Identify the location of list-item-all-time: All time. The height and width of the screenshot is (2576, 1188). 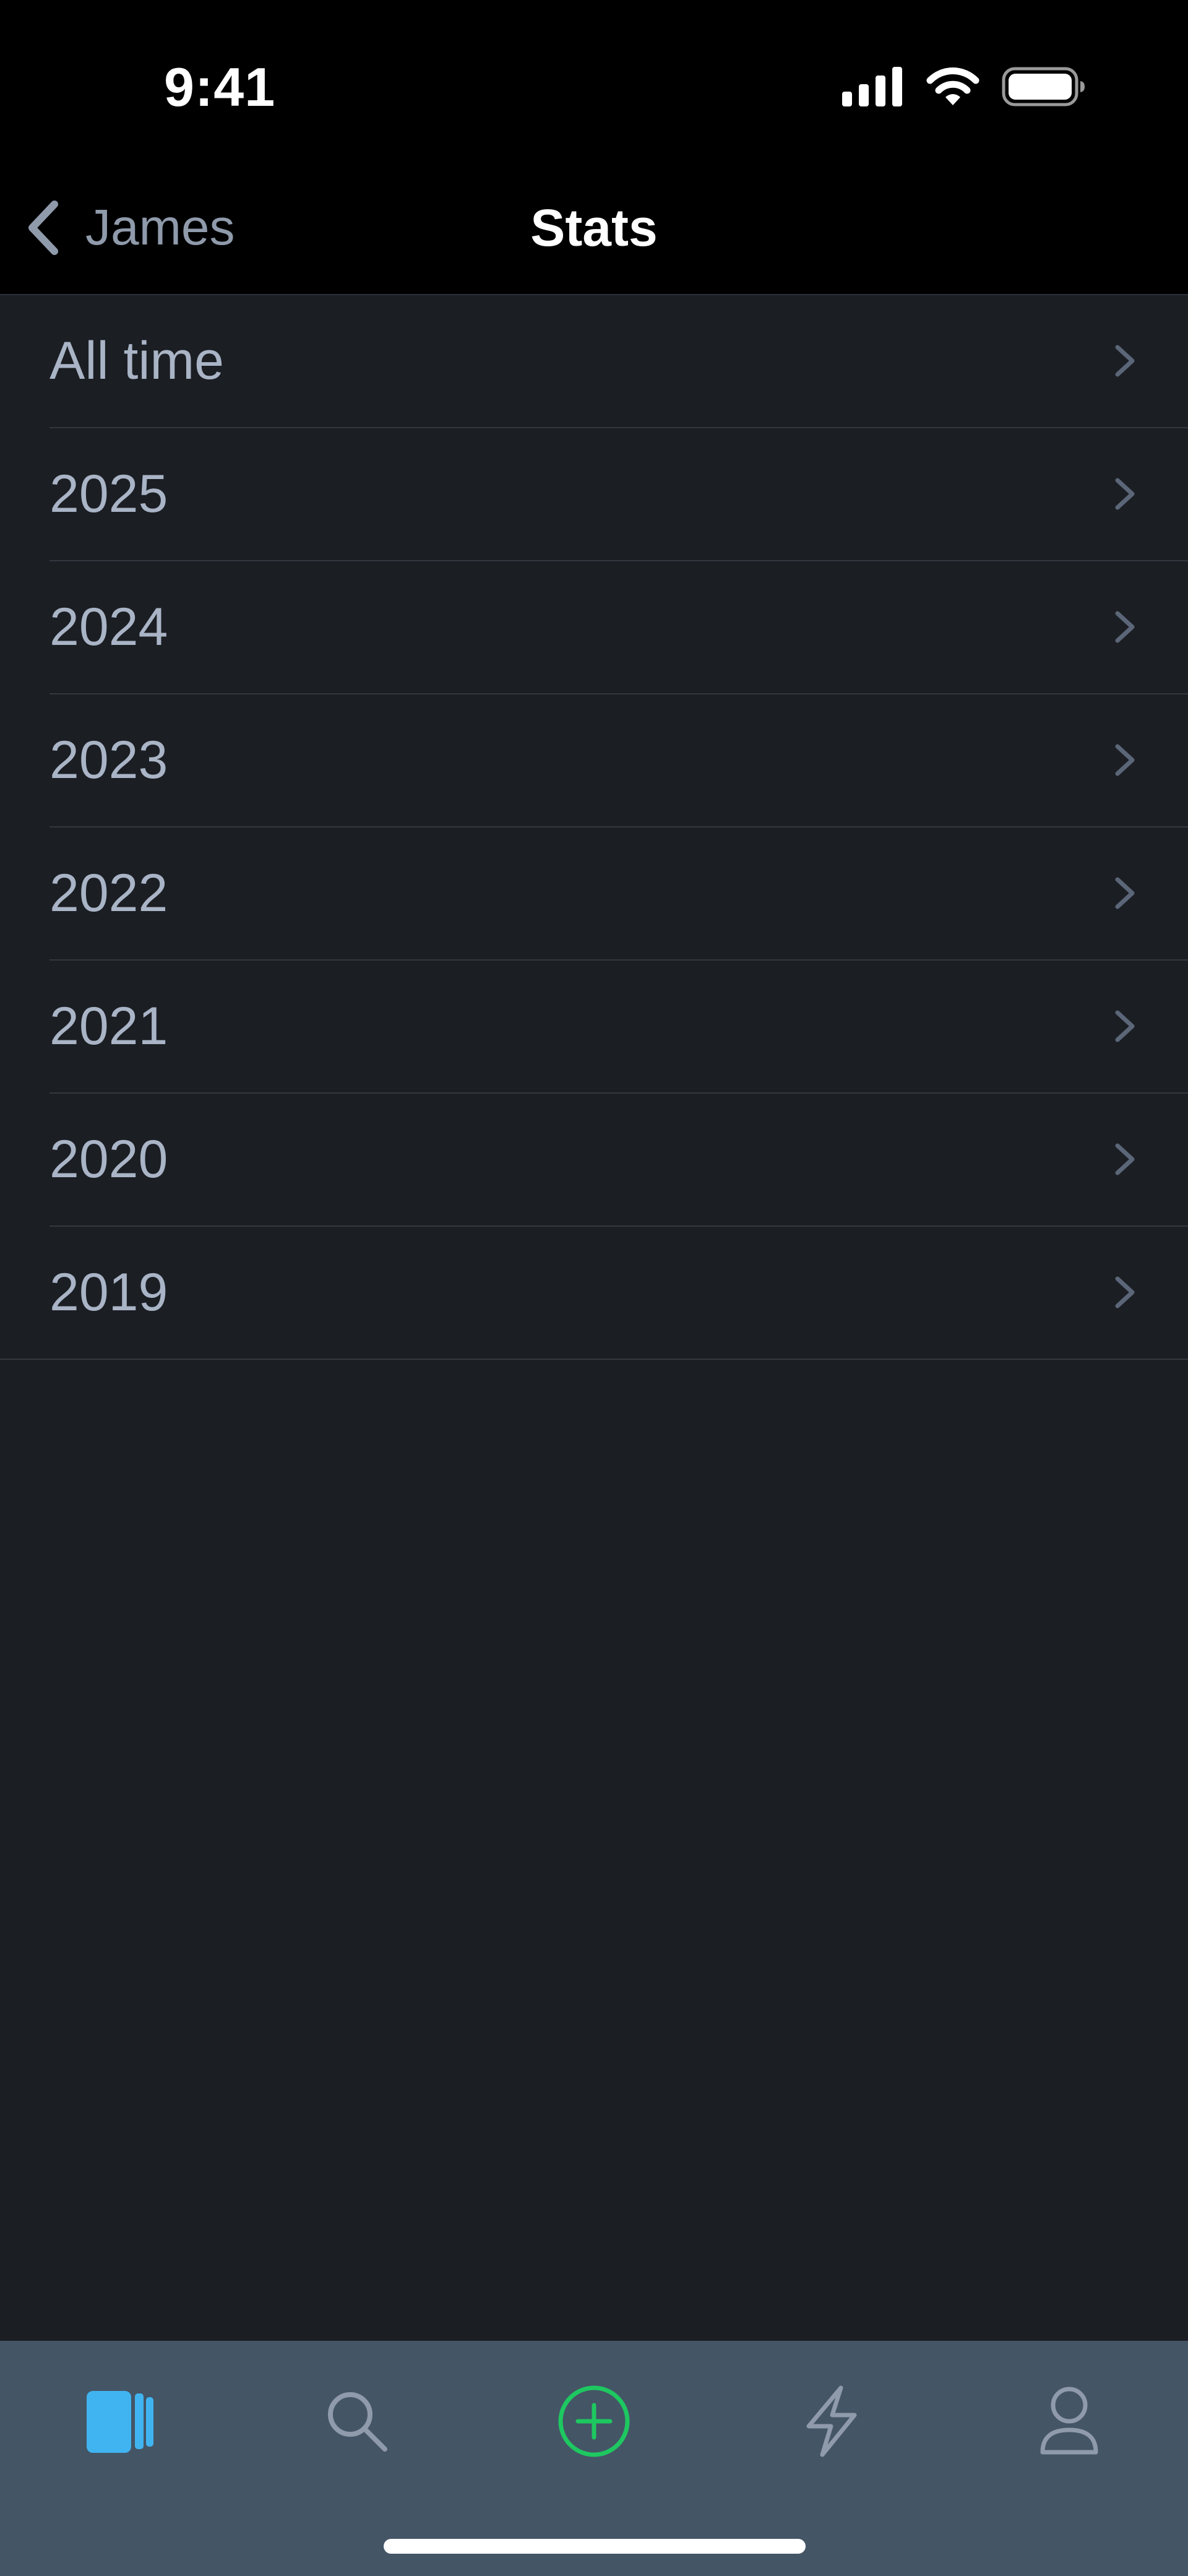
(594, 361).